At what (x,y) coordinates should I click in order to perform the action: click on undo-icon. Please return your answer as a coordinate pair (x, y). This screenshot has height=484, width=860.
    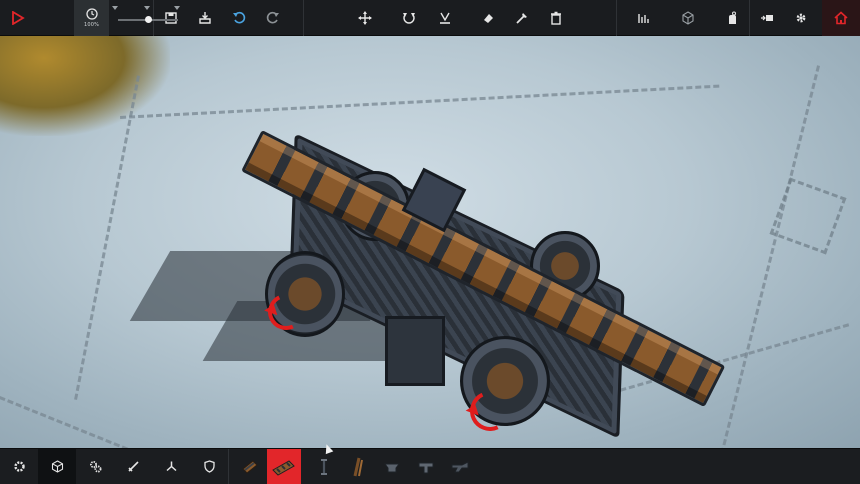
    Looking at the image, I should click on (239, 17).